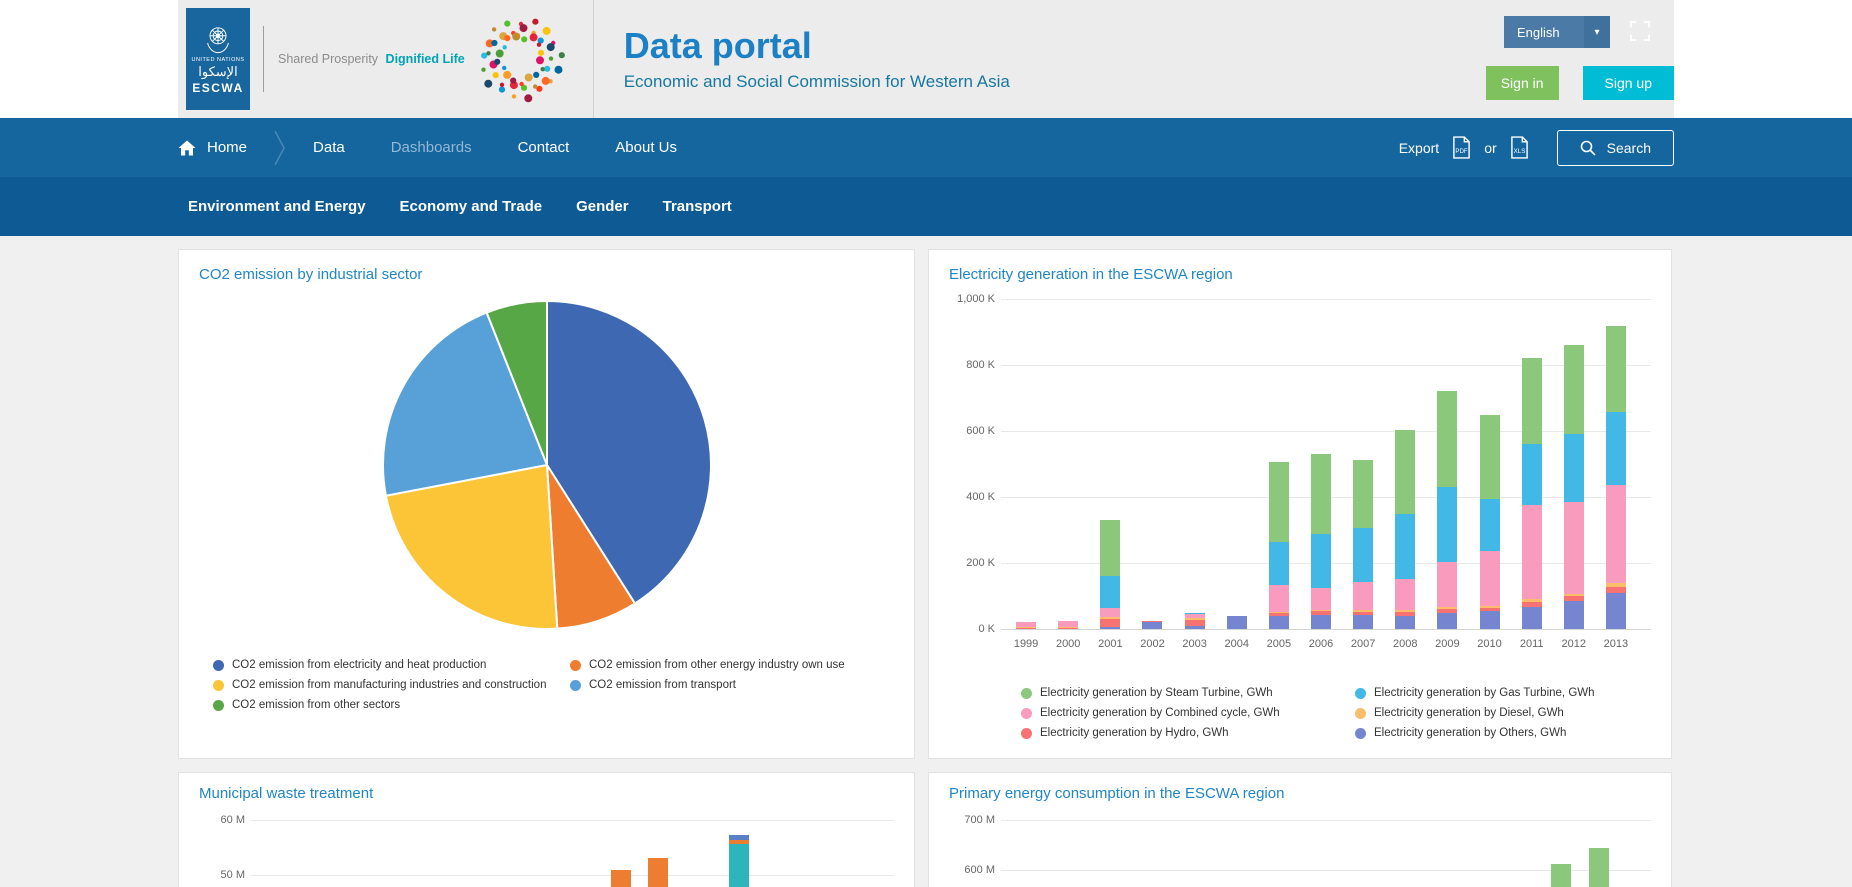 The height and width of the screenshot is (887, 1852). I want to click on chevron-down-icon: ▾, so click(1597, 32).